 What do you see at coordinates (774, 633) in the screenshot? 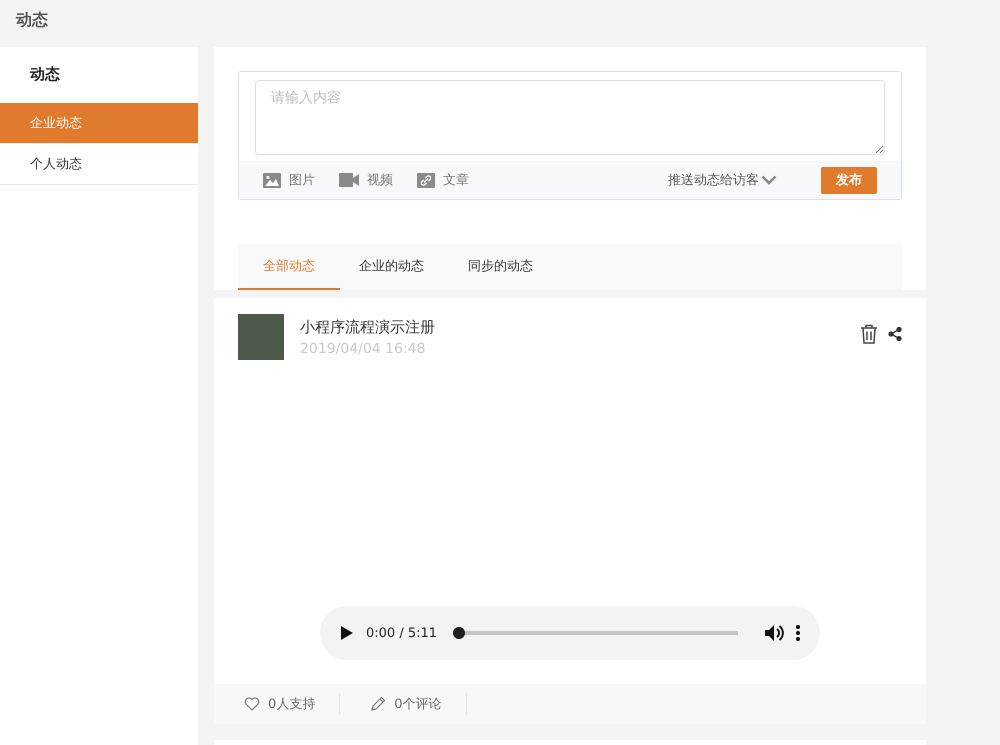
I see `volume-icon` at bounding box center [774, 633].